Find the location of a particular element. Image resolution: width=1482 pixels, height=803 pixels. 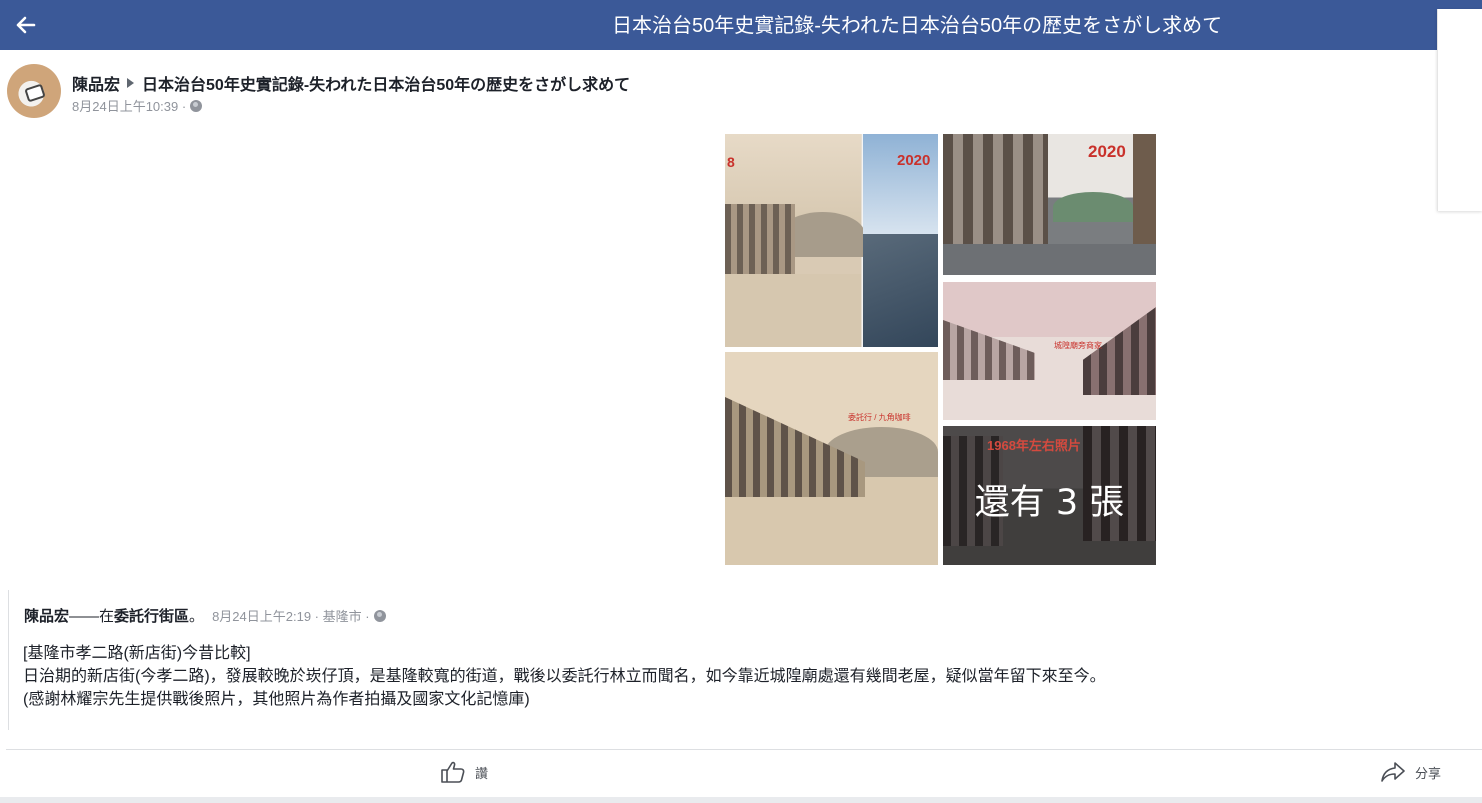

shared-timestamp: 8月24日上午2:19 · 基隆市 · is located at coordinates (291, 615).